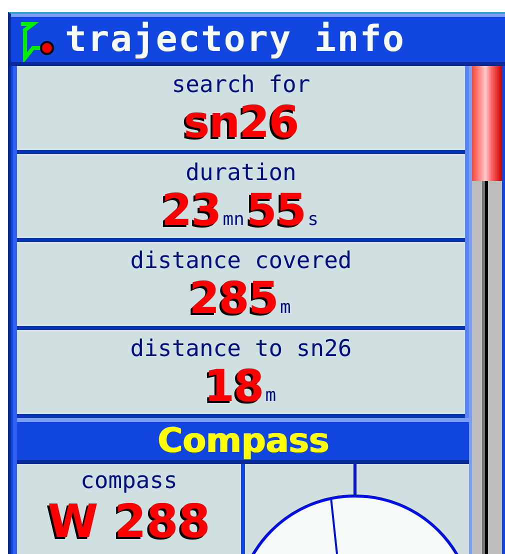 The height and width of the screenshot is (554, 505). What do you see at coordinates (241, 123) in the screenshot?
I see `value-number: sn26` at bounding box center [241, 123].